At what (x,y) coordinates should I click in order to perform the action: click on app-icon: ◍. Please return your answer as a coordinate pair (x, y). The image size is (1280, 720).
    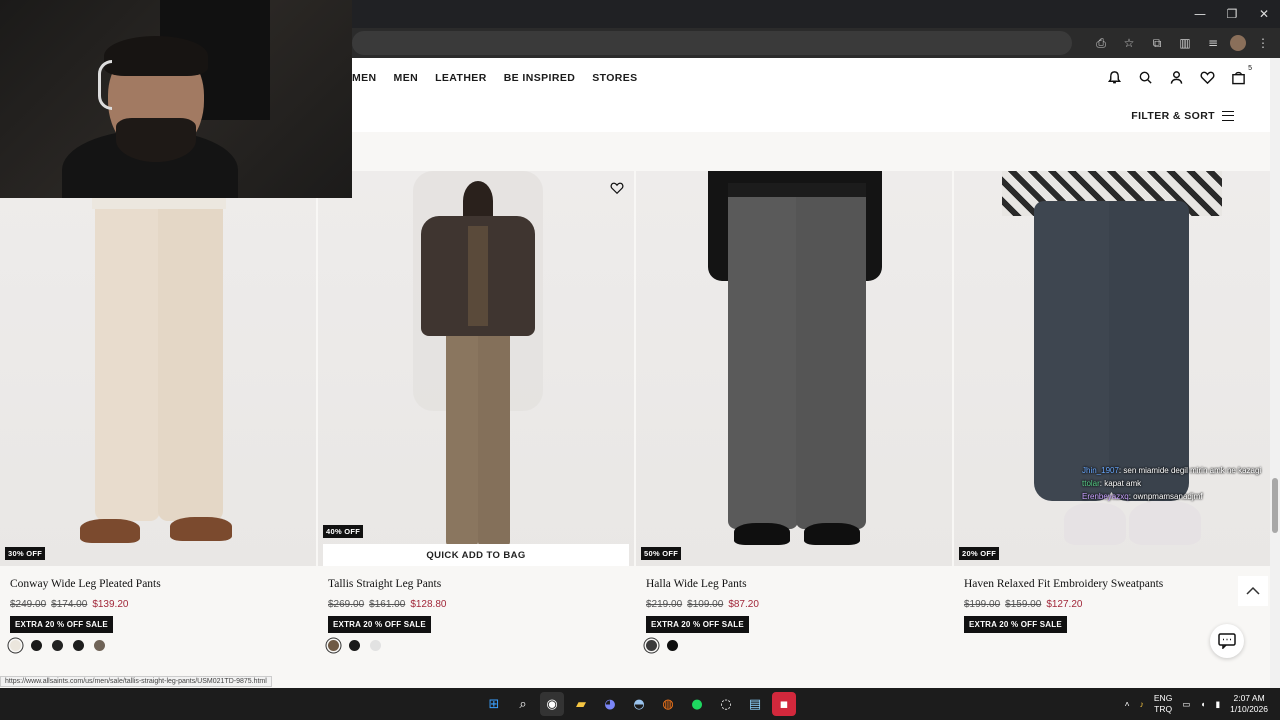
    Looking at the image, I should click on (668, 704).